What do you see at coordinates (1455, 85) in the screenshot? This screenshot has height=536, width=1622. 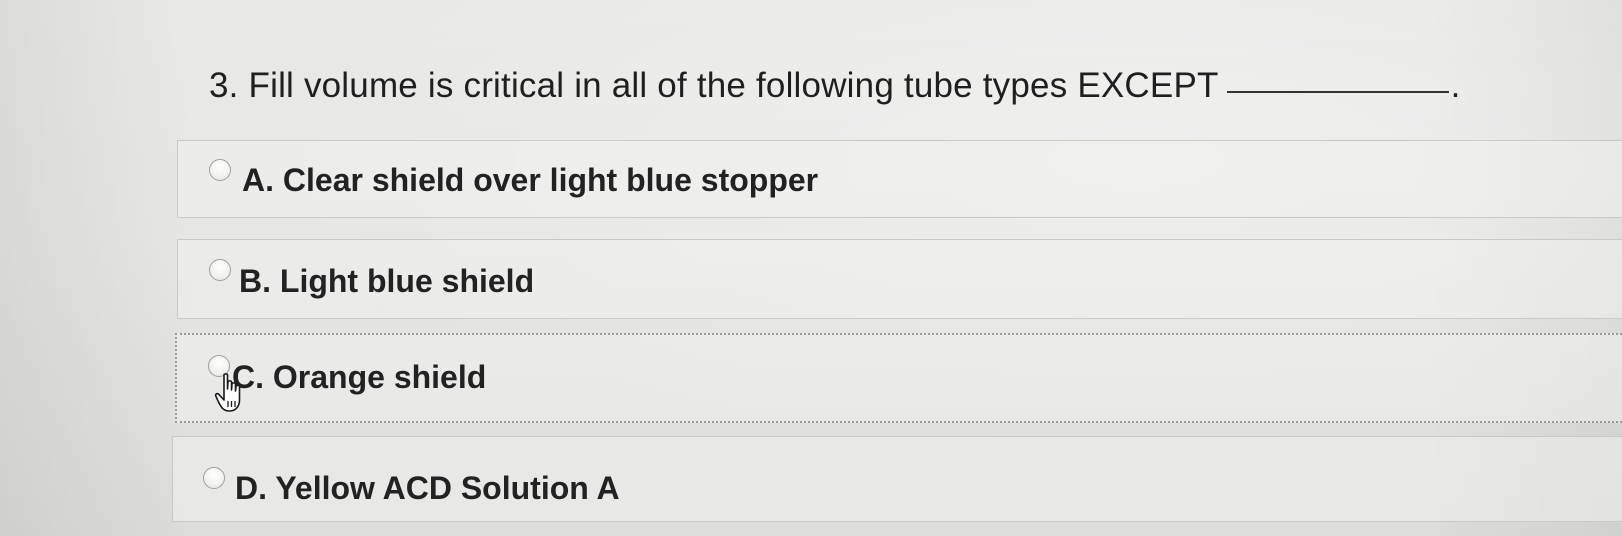 I see `question-period: .` at bounding box center [1455, 85].